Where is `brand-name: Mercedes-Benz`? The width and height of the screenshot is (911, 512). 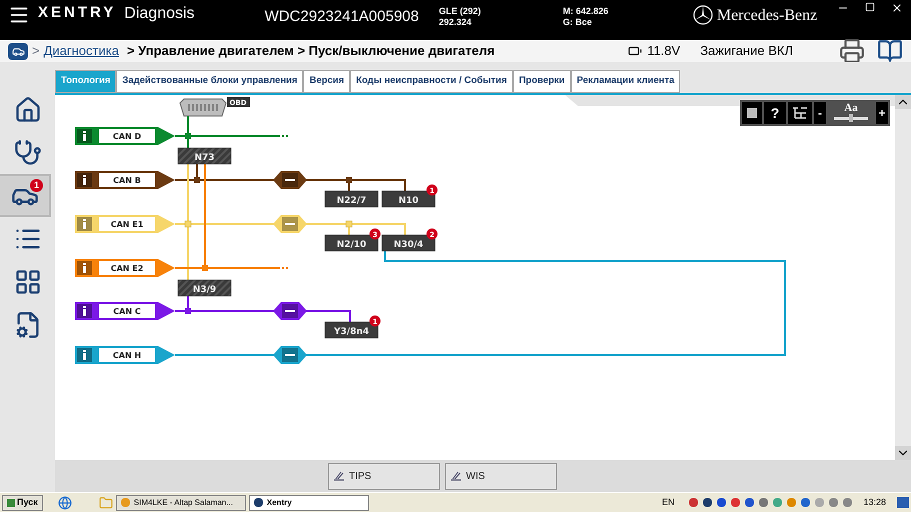
brand-name: Mercedes-Benz is located at coordinates (767, 16).